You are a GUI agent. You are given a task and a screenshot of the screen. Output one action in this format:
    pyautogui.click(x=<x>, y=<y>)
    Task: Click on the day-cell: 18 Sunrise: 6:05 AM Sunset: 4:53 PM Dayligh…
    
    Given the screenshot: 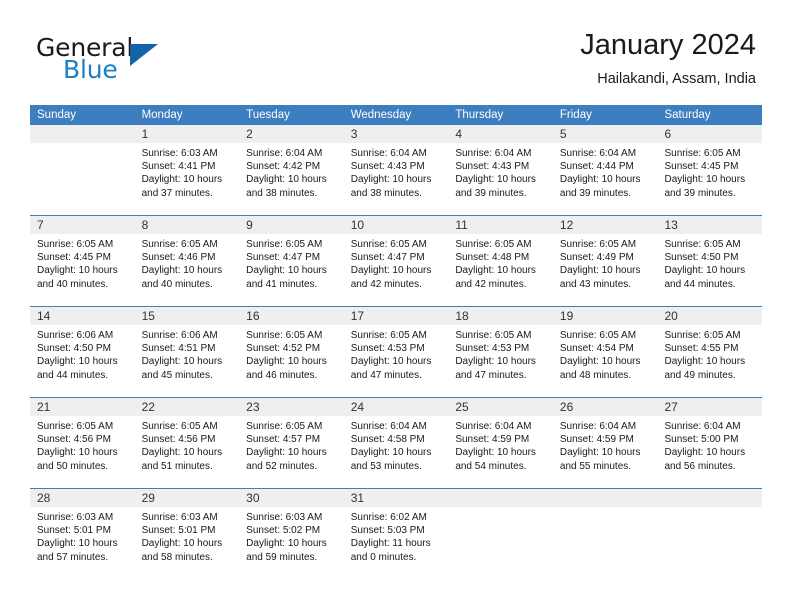 What is the action you would take?
    pyautogui.click(x=500, y=352)
    